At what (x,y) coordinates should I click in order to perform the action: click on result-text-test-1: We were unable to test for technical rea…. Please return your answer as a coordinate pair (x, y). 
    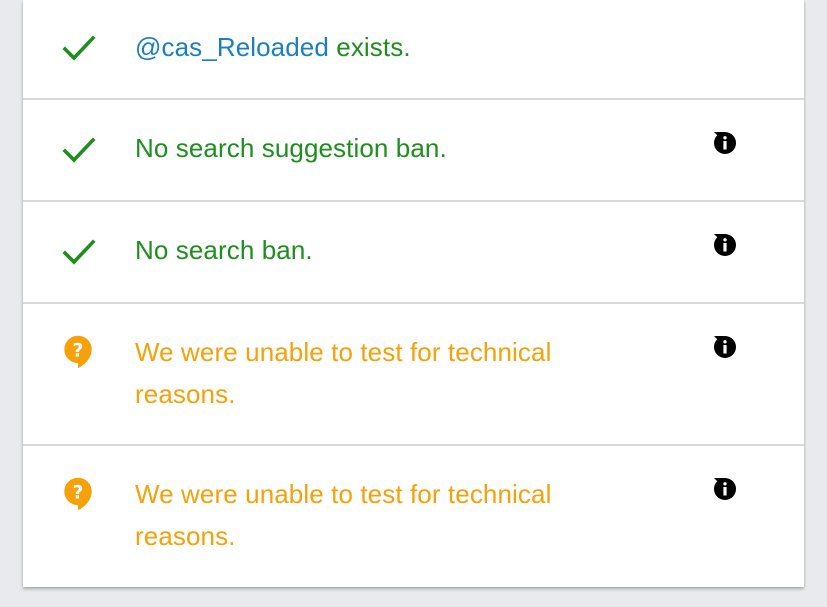
    Looking at the image, I should click on (343, 373).